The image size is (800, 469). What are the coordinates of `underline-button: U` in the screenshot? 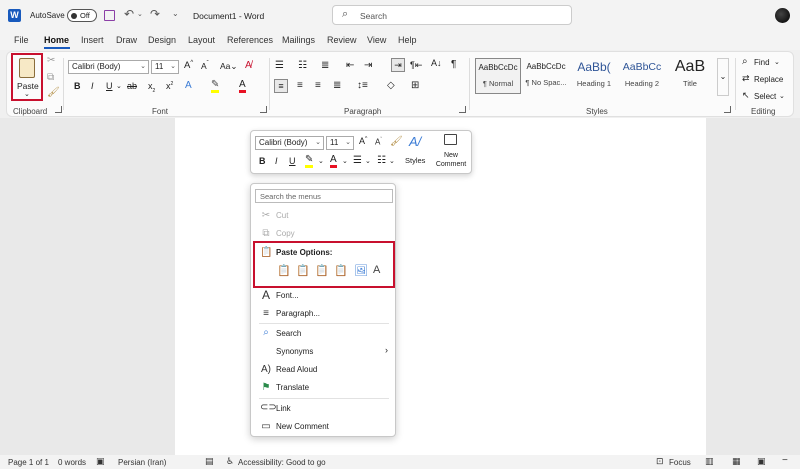 It's located at (109, 86).